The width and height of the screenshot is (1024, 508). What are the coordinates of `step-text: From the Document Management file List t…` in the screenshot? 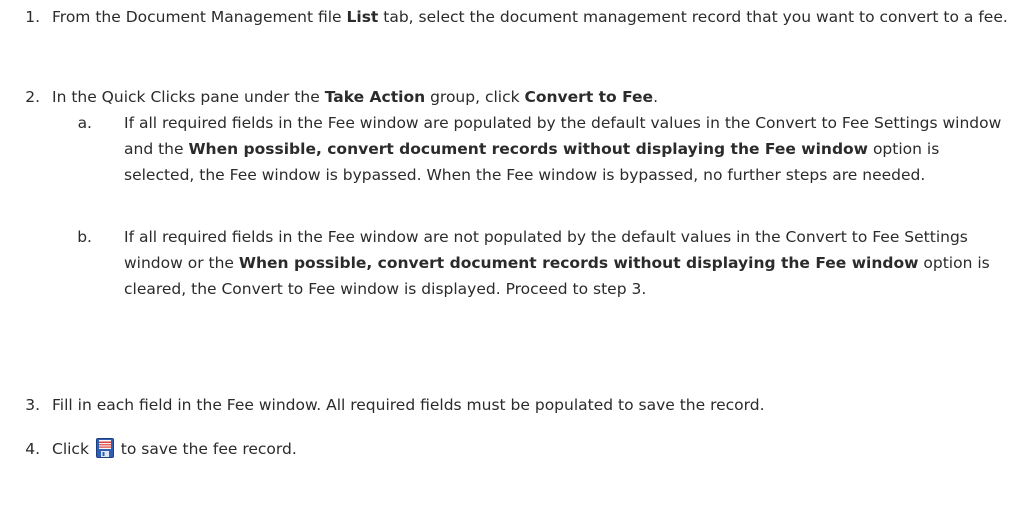 It's located at (530, 17).